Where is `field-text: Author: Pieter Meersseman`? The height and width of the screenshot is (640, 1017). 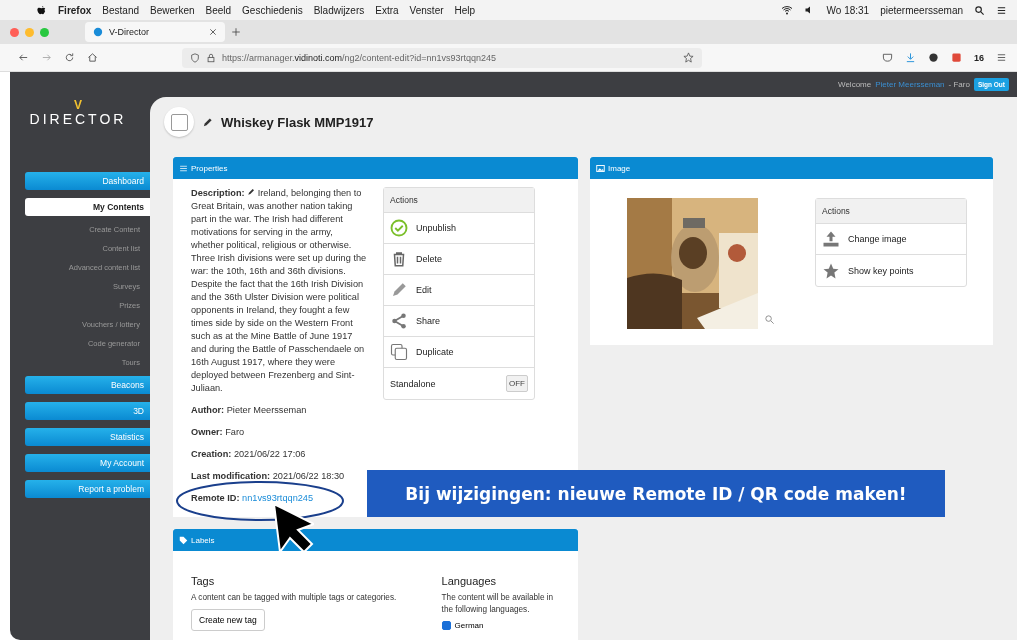 field-text: Author: Pieter Meersseman is located at coordinates (249, 410).